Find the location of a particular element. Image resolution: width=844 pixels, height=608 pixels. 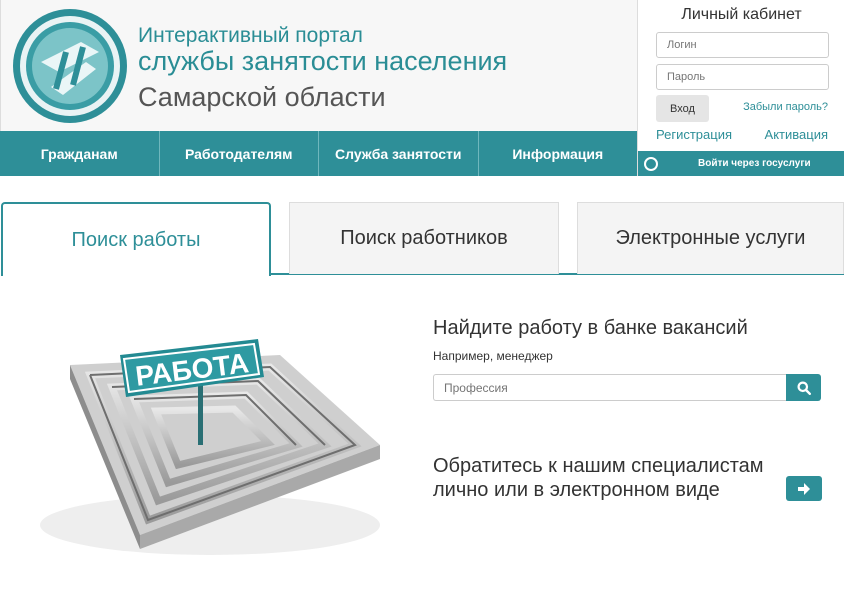

tab-find-workers: Поиск работников is located at coordinates (424, 238).